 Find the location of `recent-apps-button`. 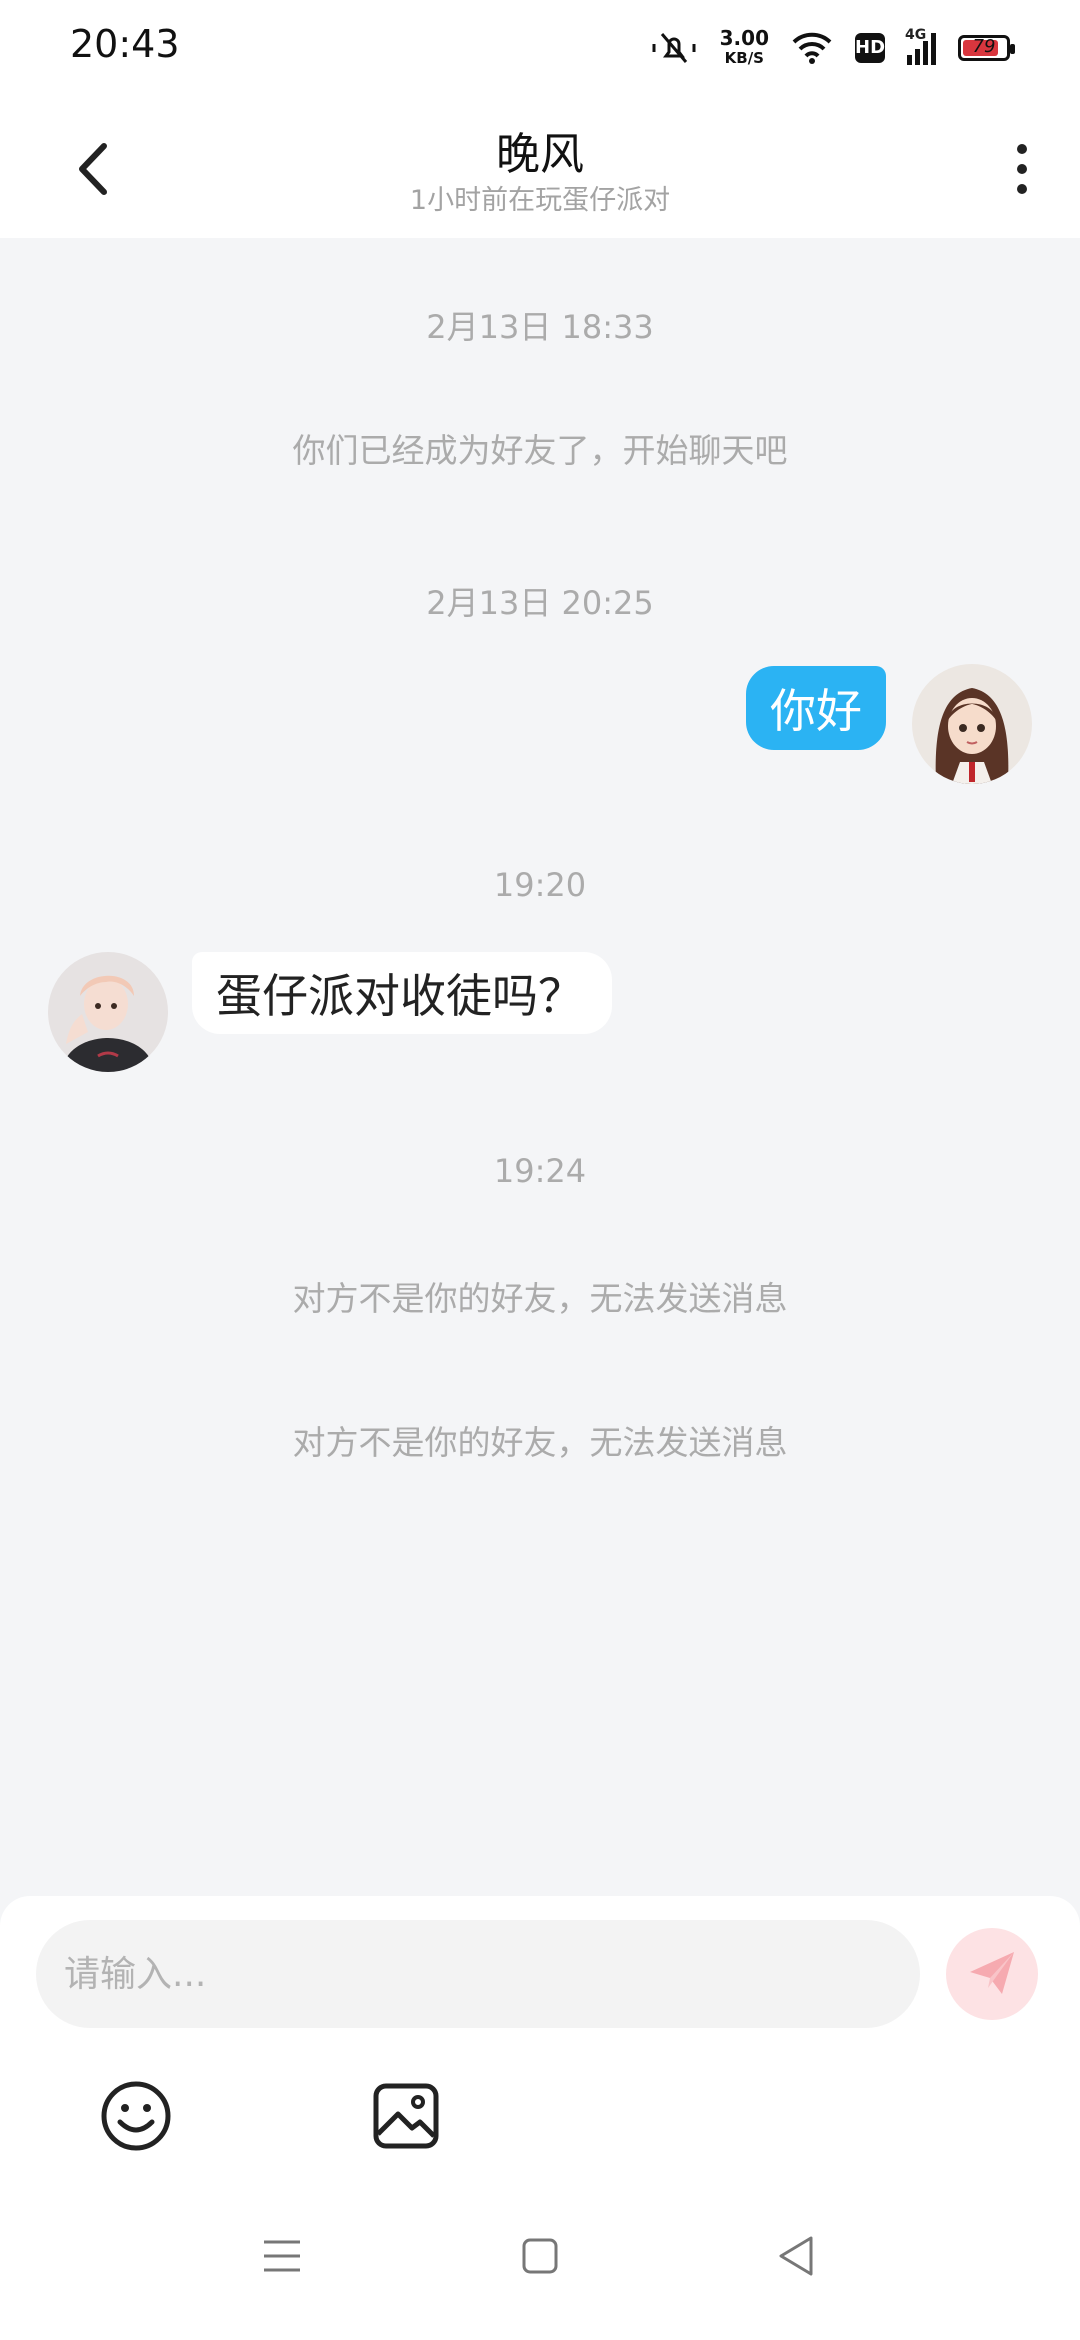

recent-apps-button is located at coordinates (282, 2256).